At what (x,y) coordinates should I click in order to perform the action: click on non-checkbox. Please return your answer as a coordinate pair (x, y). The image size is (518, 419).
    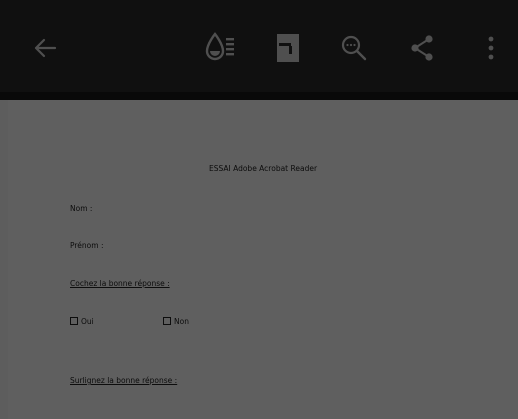
    Looking at the image, I should click on (167, 321).